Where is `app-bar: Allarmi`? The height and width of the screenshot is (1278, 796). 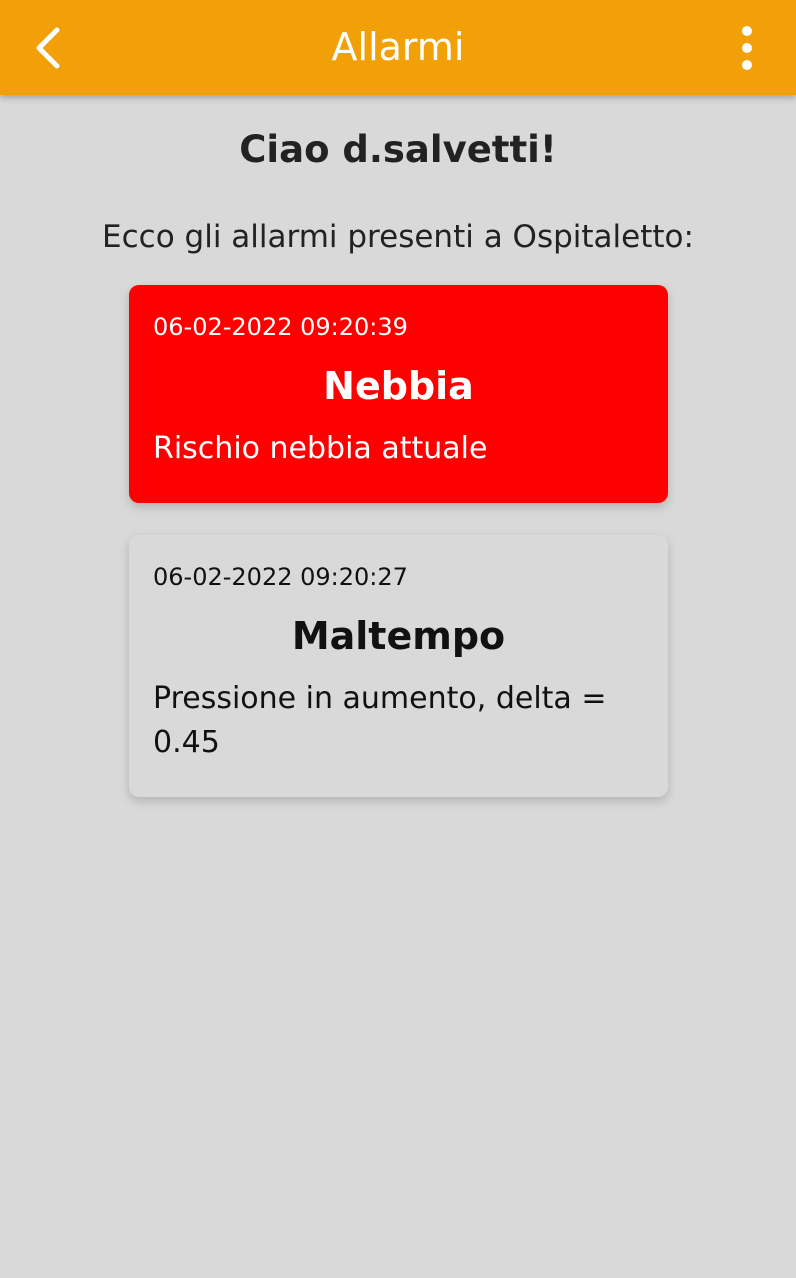
app-bar: Allarmi is located at coordinates (398, 47).